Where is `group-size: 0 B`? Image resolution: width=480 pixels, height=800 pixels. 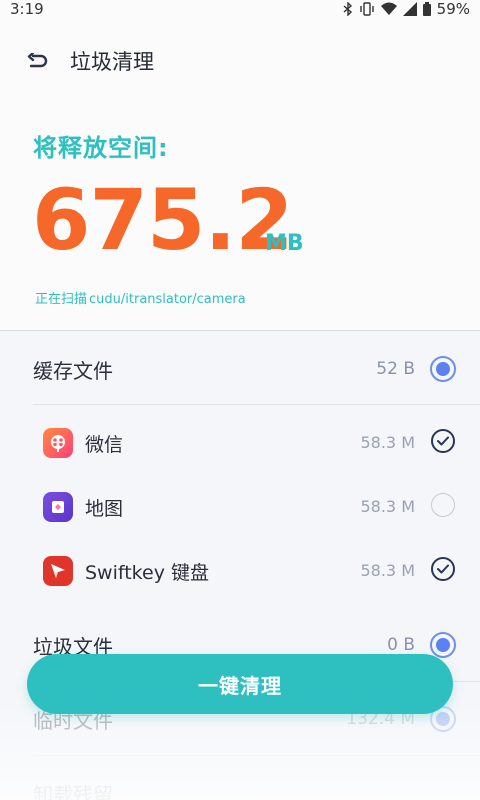
group-size: 0 B is located at coordinates (401, 645).